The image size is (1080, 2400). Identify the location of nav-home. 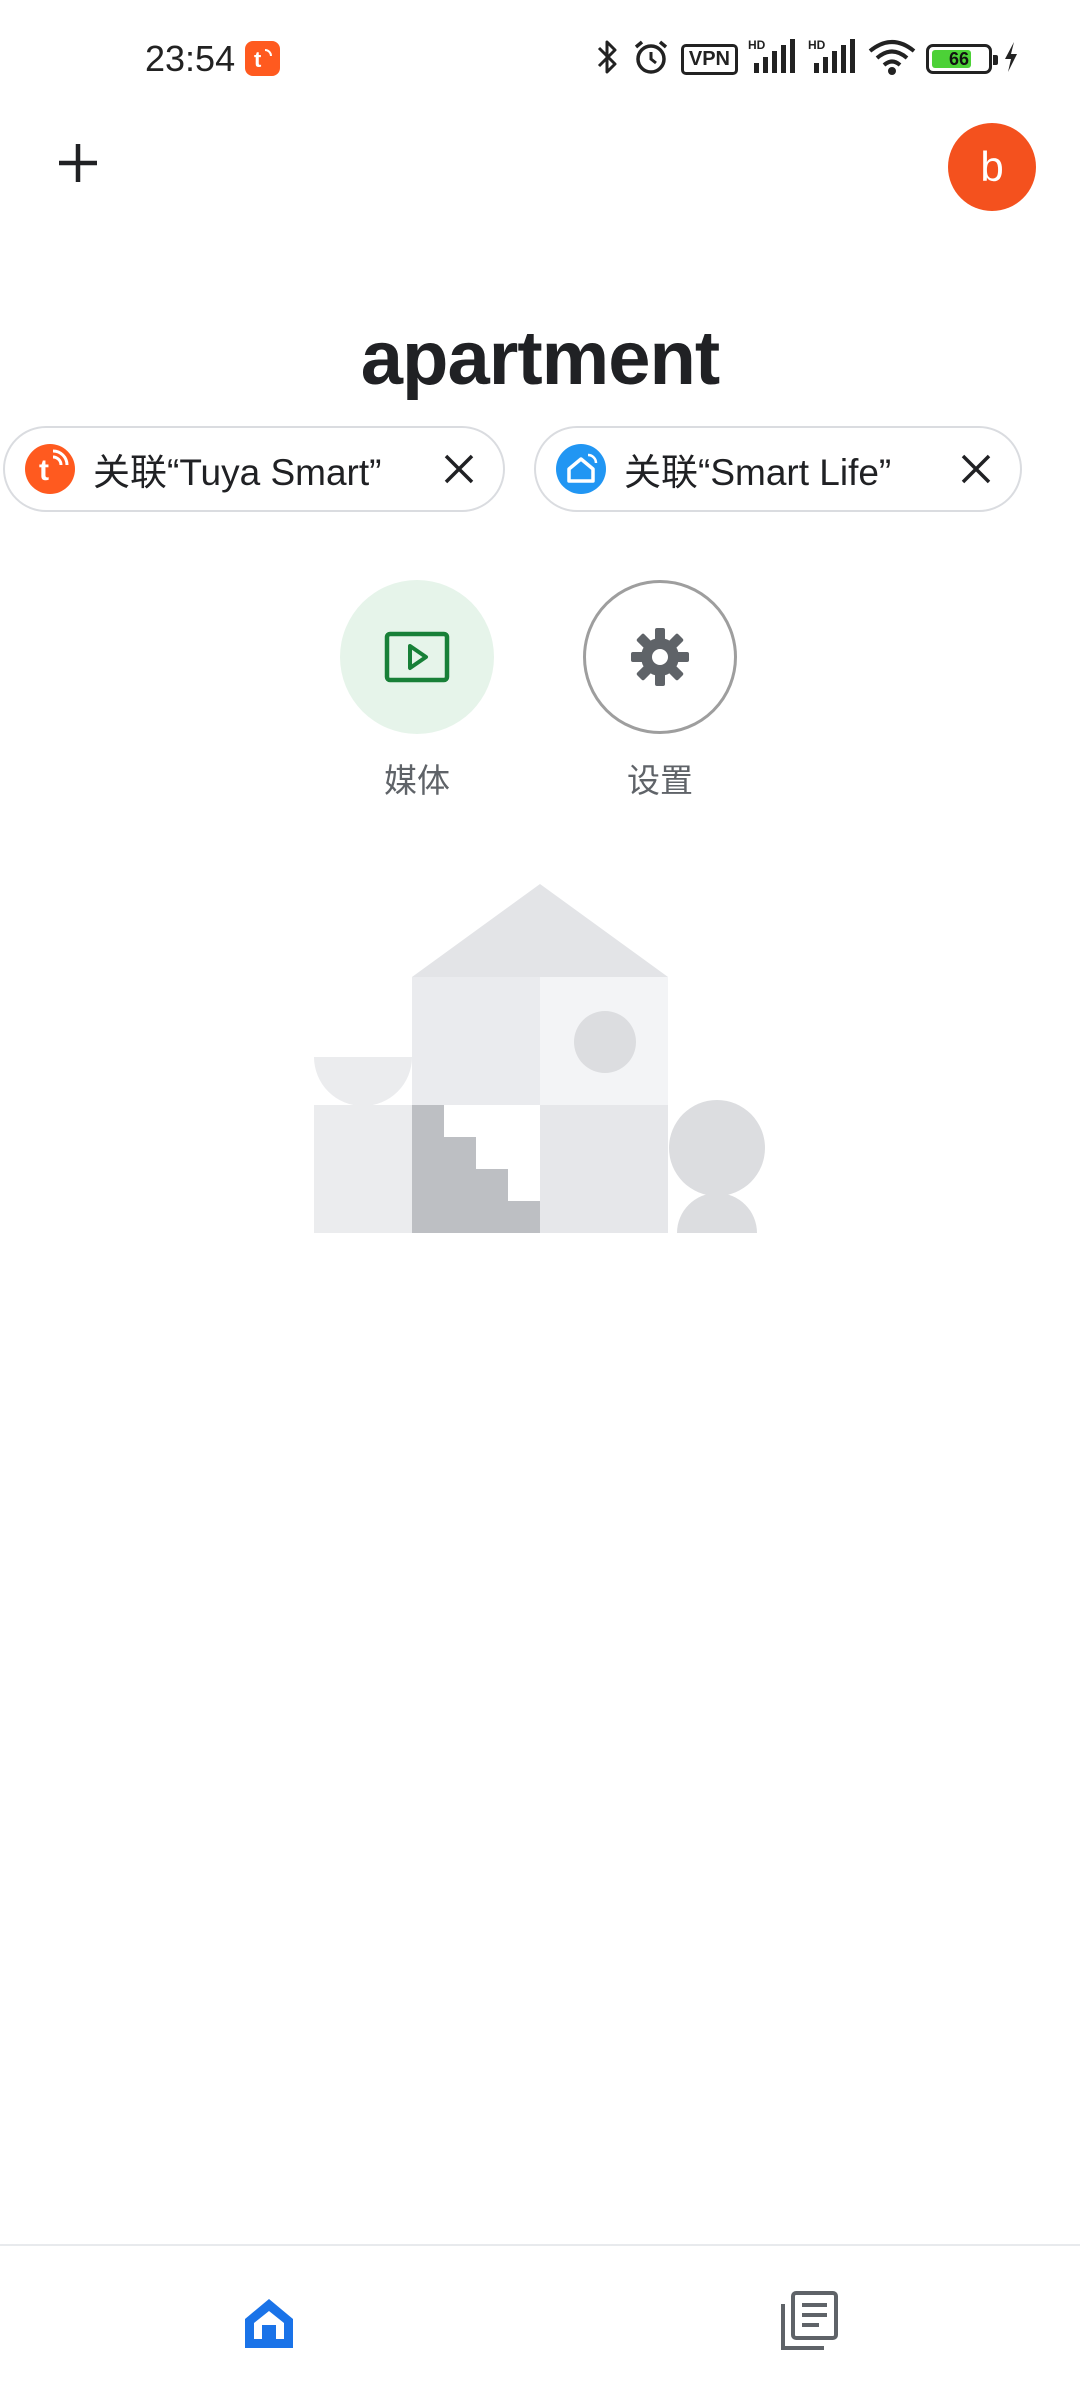
(269, 2323).